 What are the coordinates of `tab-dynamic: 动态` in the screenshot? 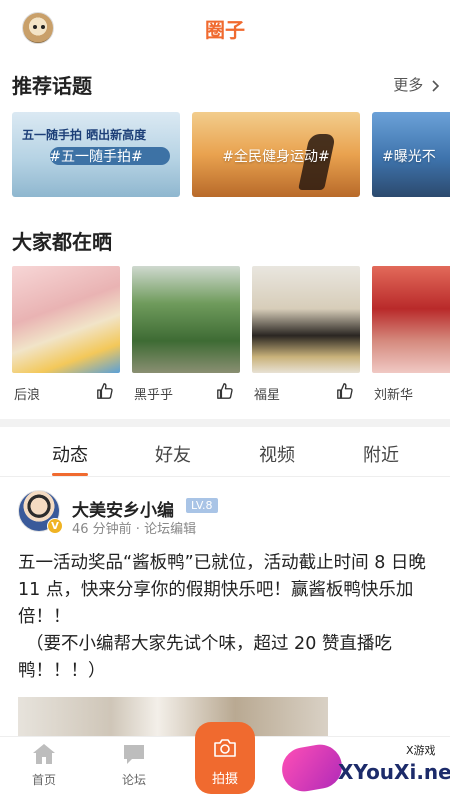 It's located at (70, 454).